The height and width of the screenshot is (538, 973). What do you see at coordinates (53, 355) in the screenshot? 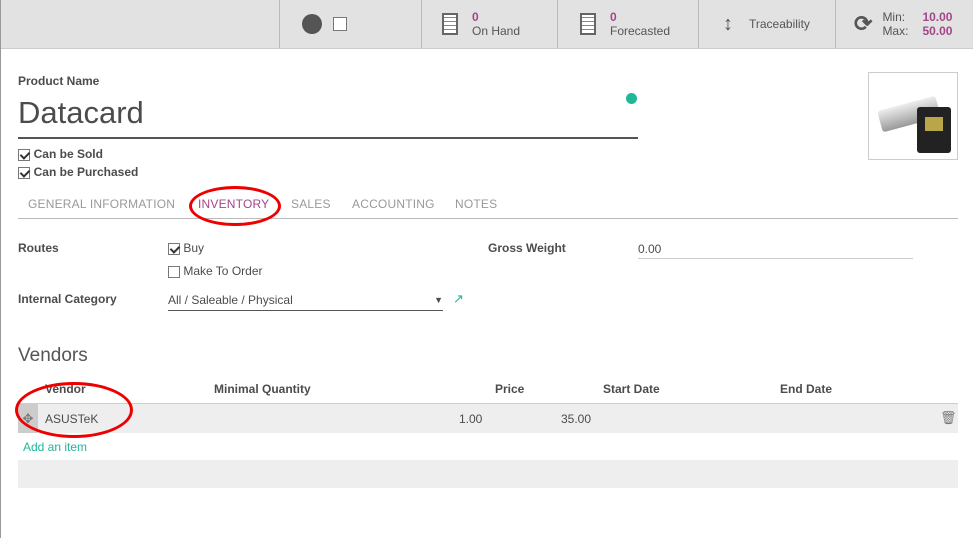
I see `vendors-title: Vendors` at bounding box center [53, 355].